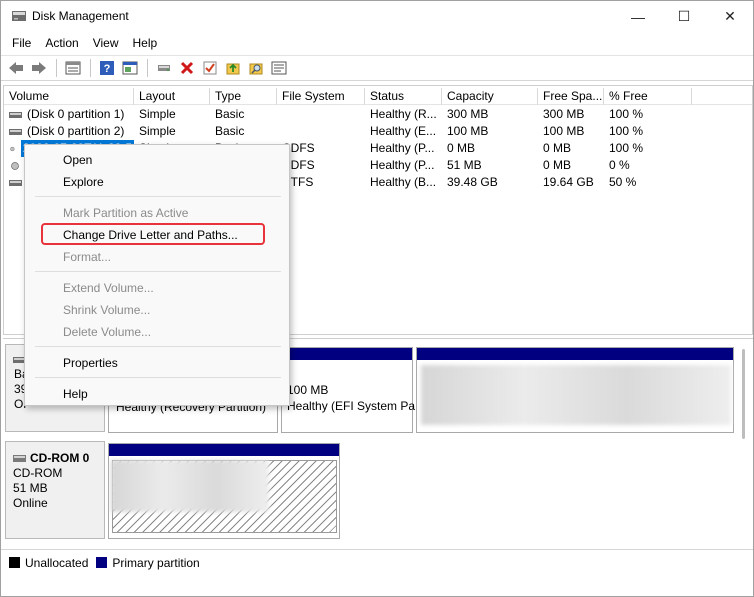  I want to click on maximize-button: ☐, so click(684, 16).